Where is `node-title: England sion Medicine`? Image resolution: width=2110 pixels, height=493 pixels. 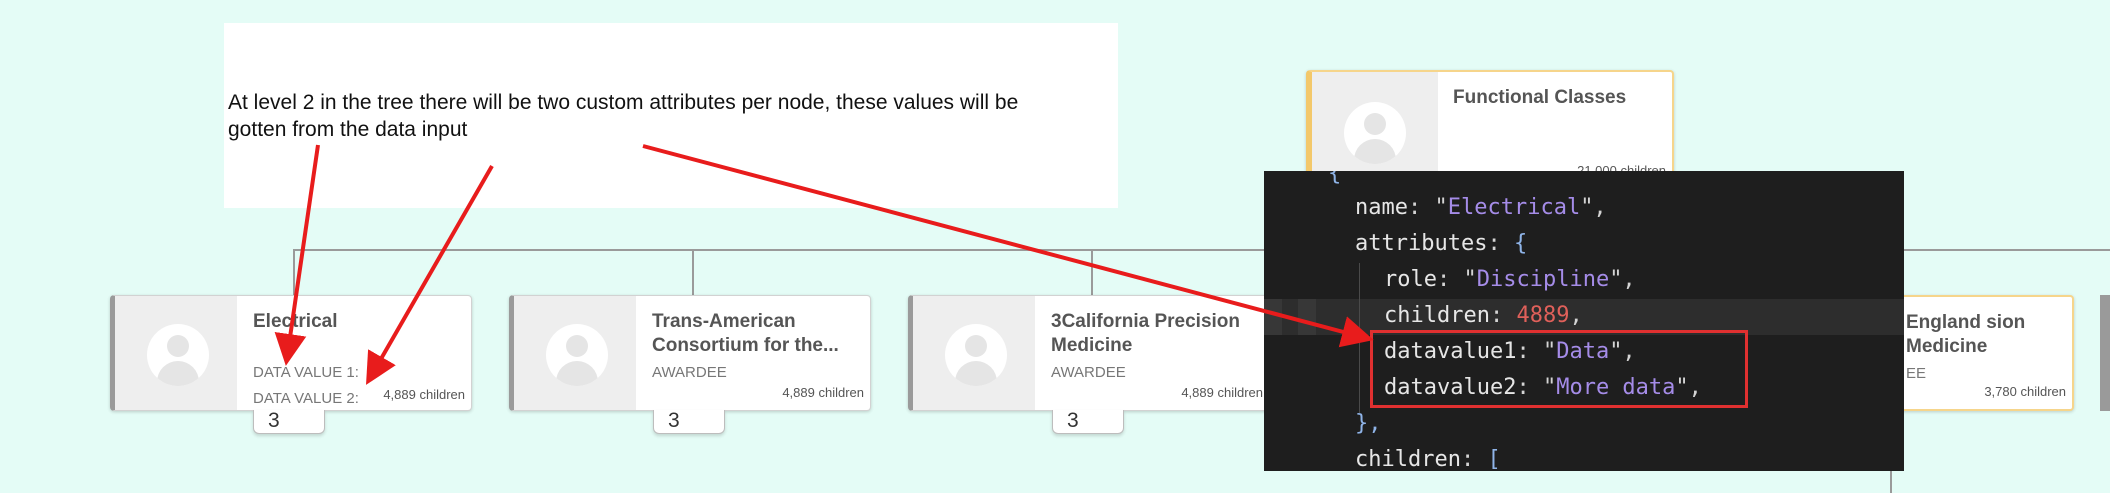 node-title: England sion Medicine is located at coordinates (1966, 334).